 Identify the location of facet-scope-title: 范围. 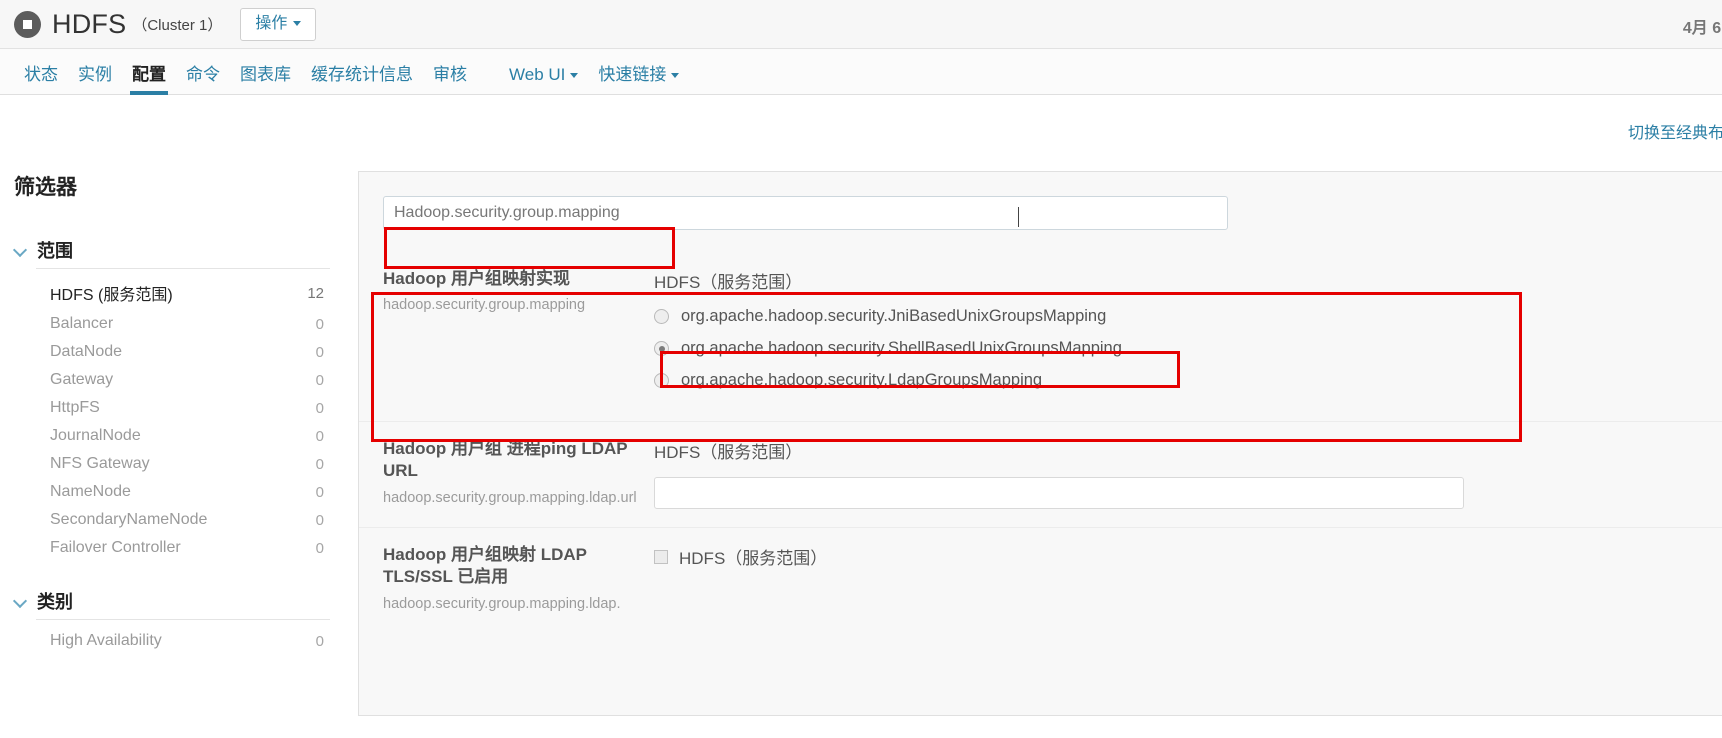
(55, 251).